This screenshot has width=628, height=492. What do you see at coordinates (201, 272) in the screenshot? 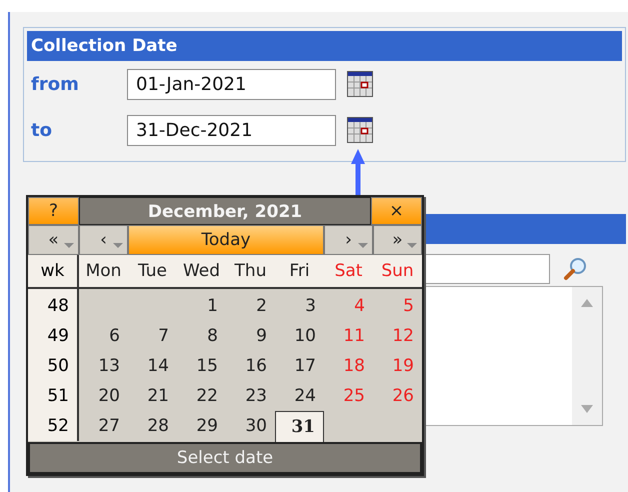
I see `weekday-label: Wed` at bounding box center [201, 272].